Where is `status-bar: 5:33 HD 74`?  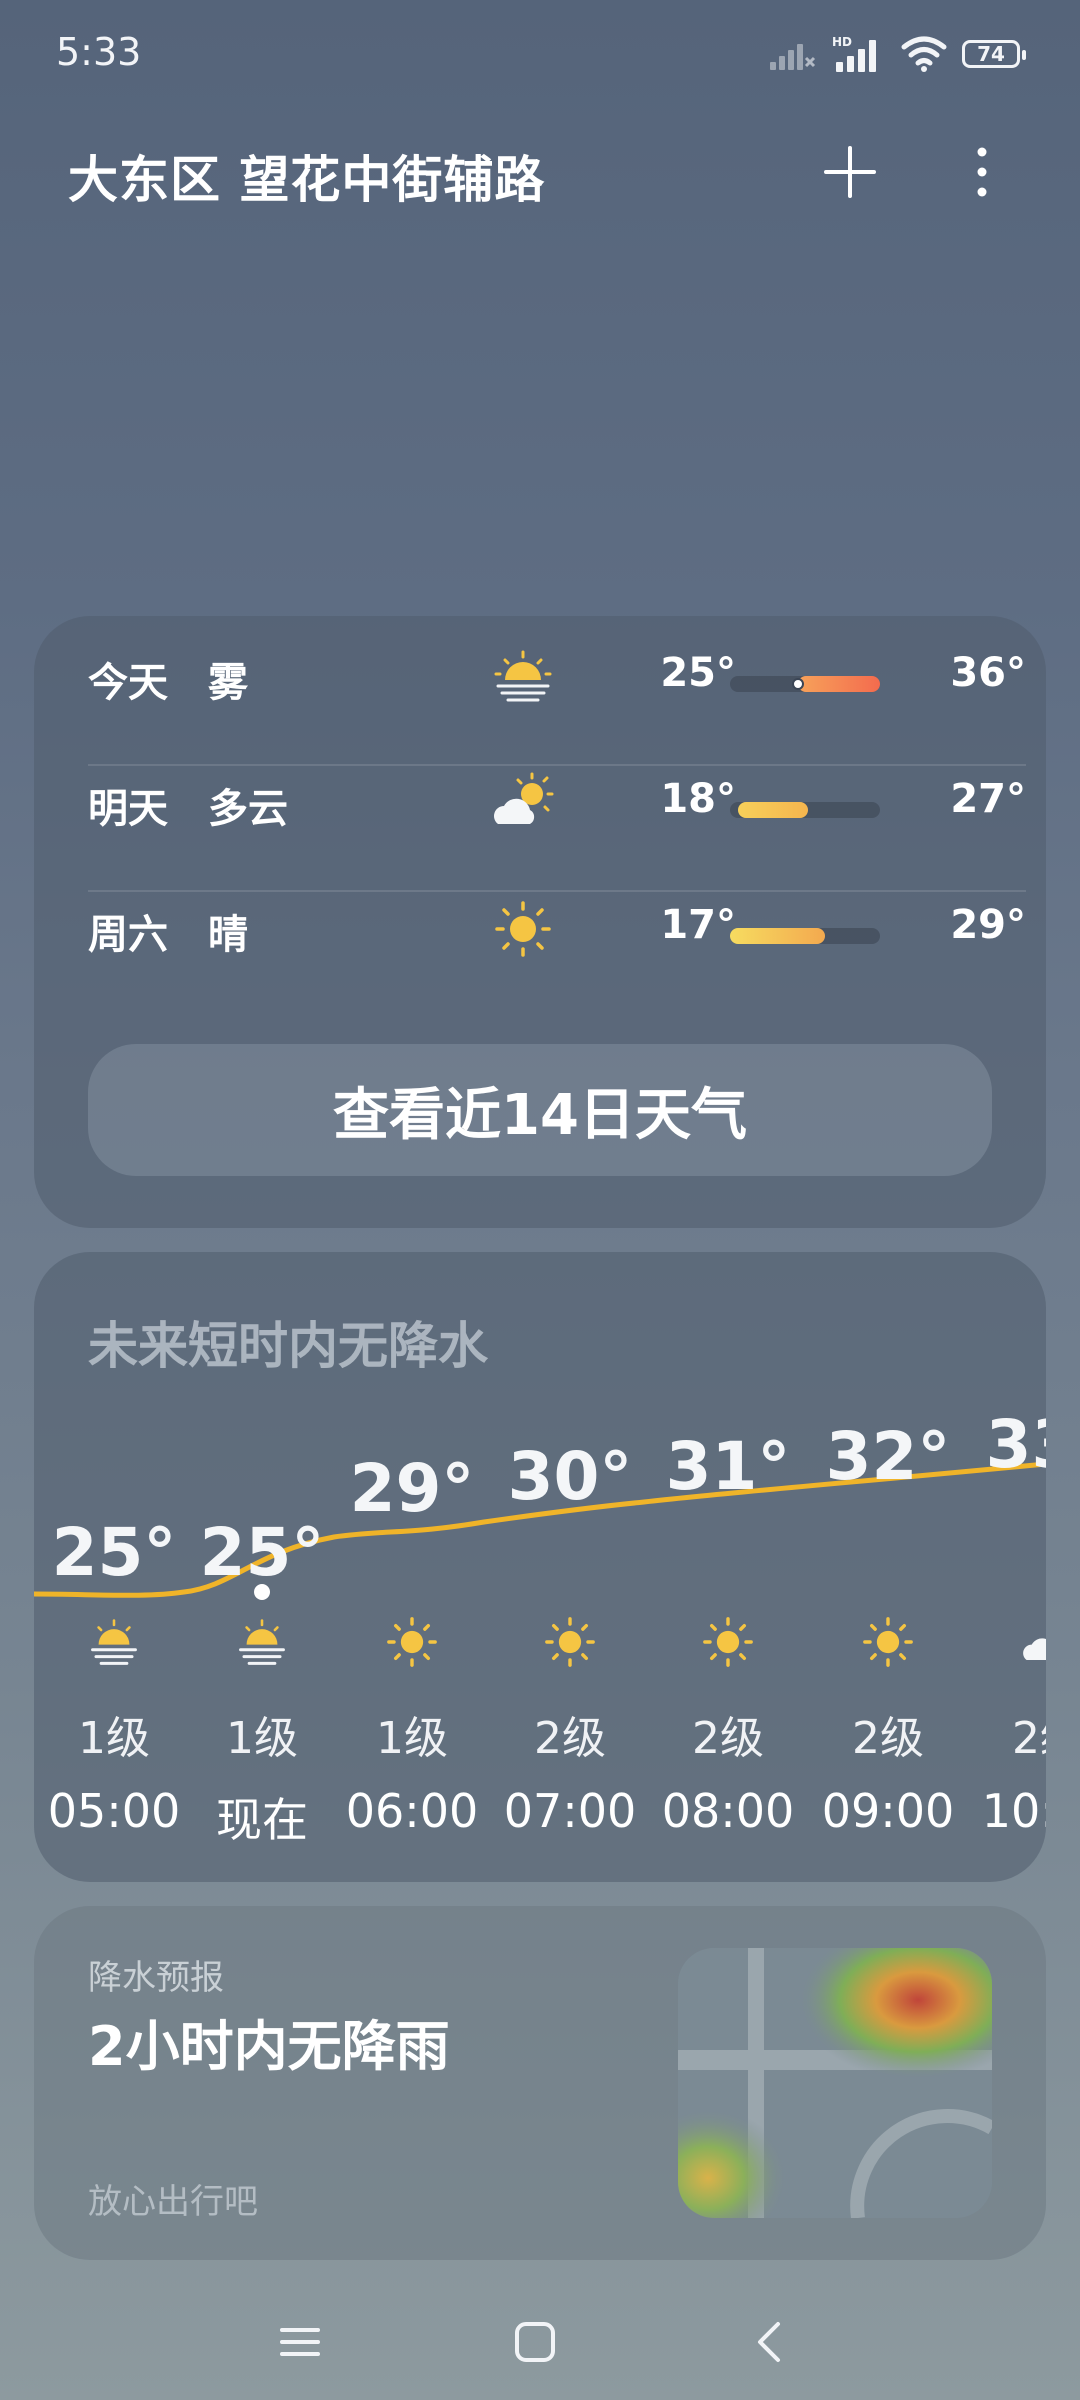 status-bar: 5:33 HD 74 is located at coordinates (540, 55).